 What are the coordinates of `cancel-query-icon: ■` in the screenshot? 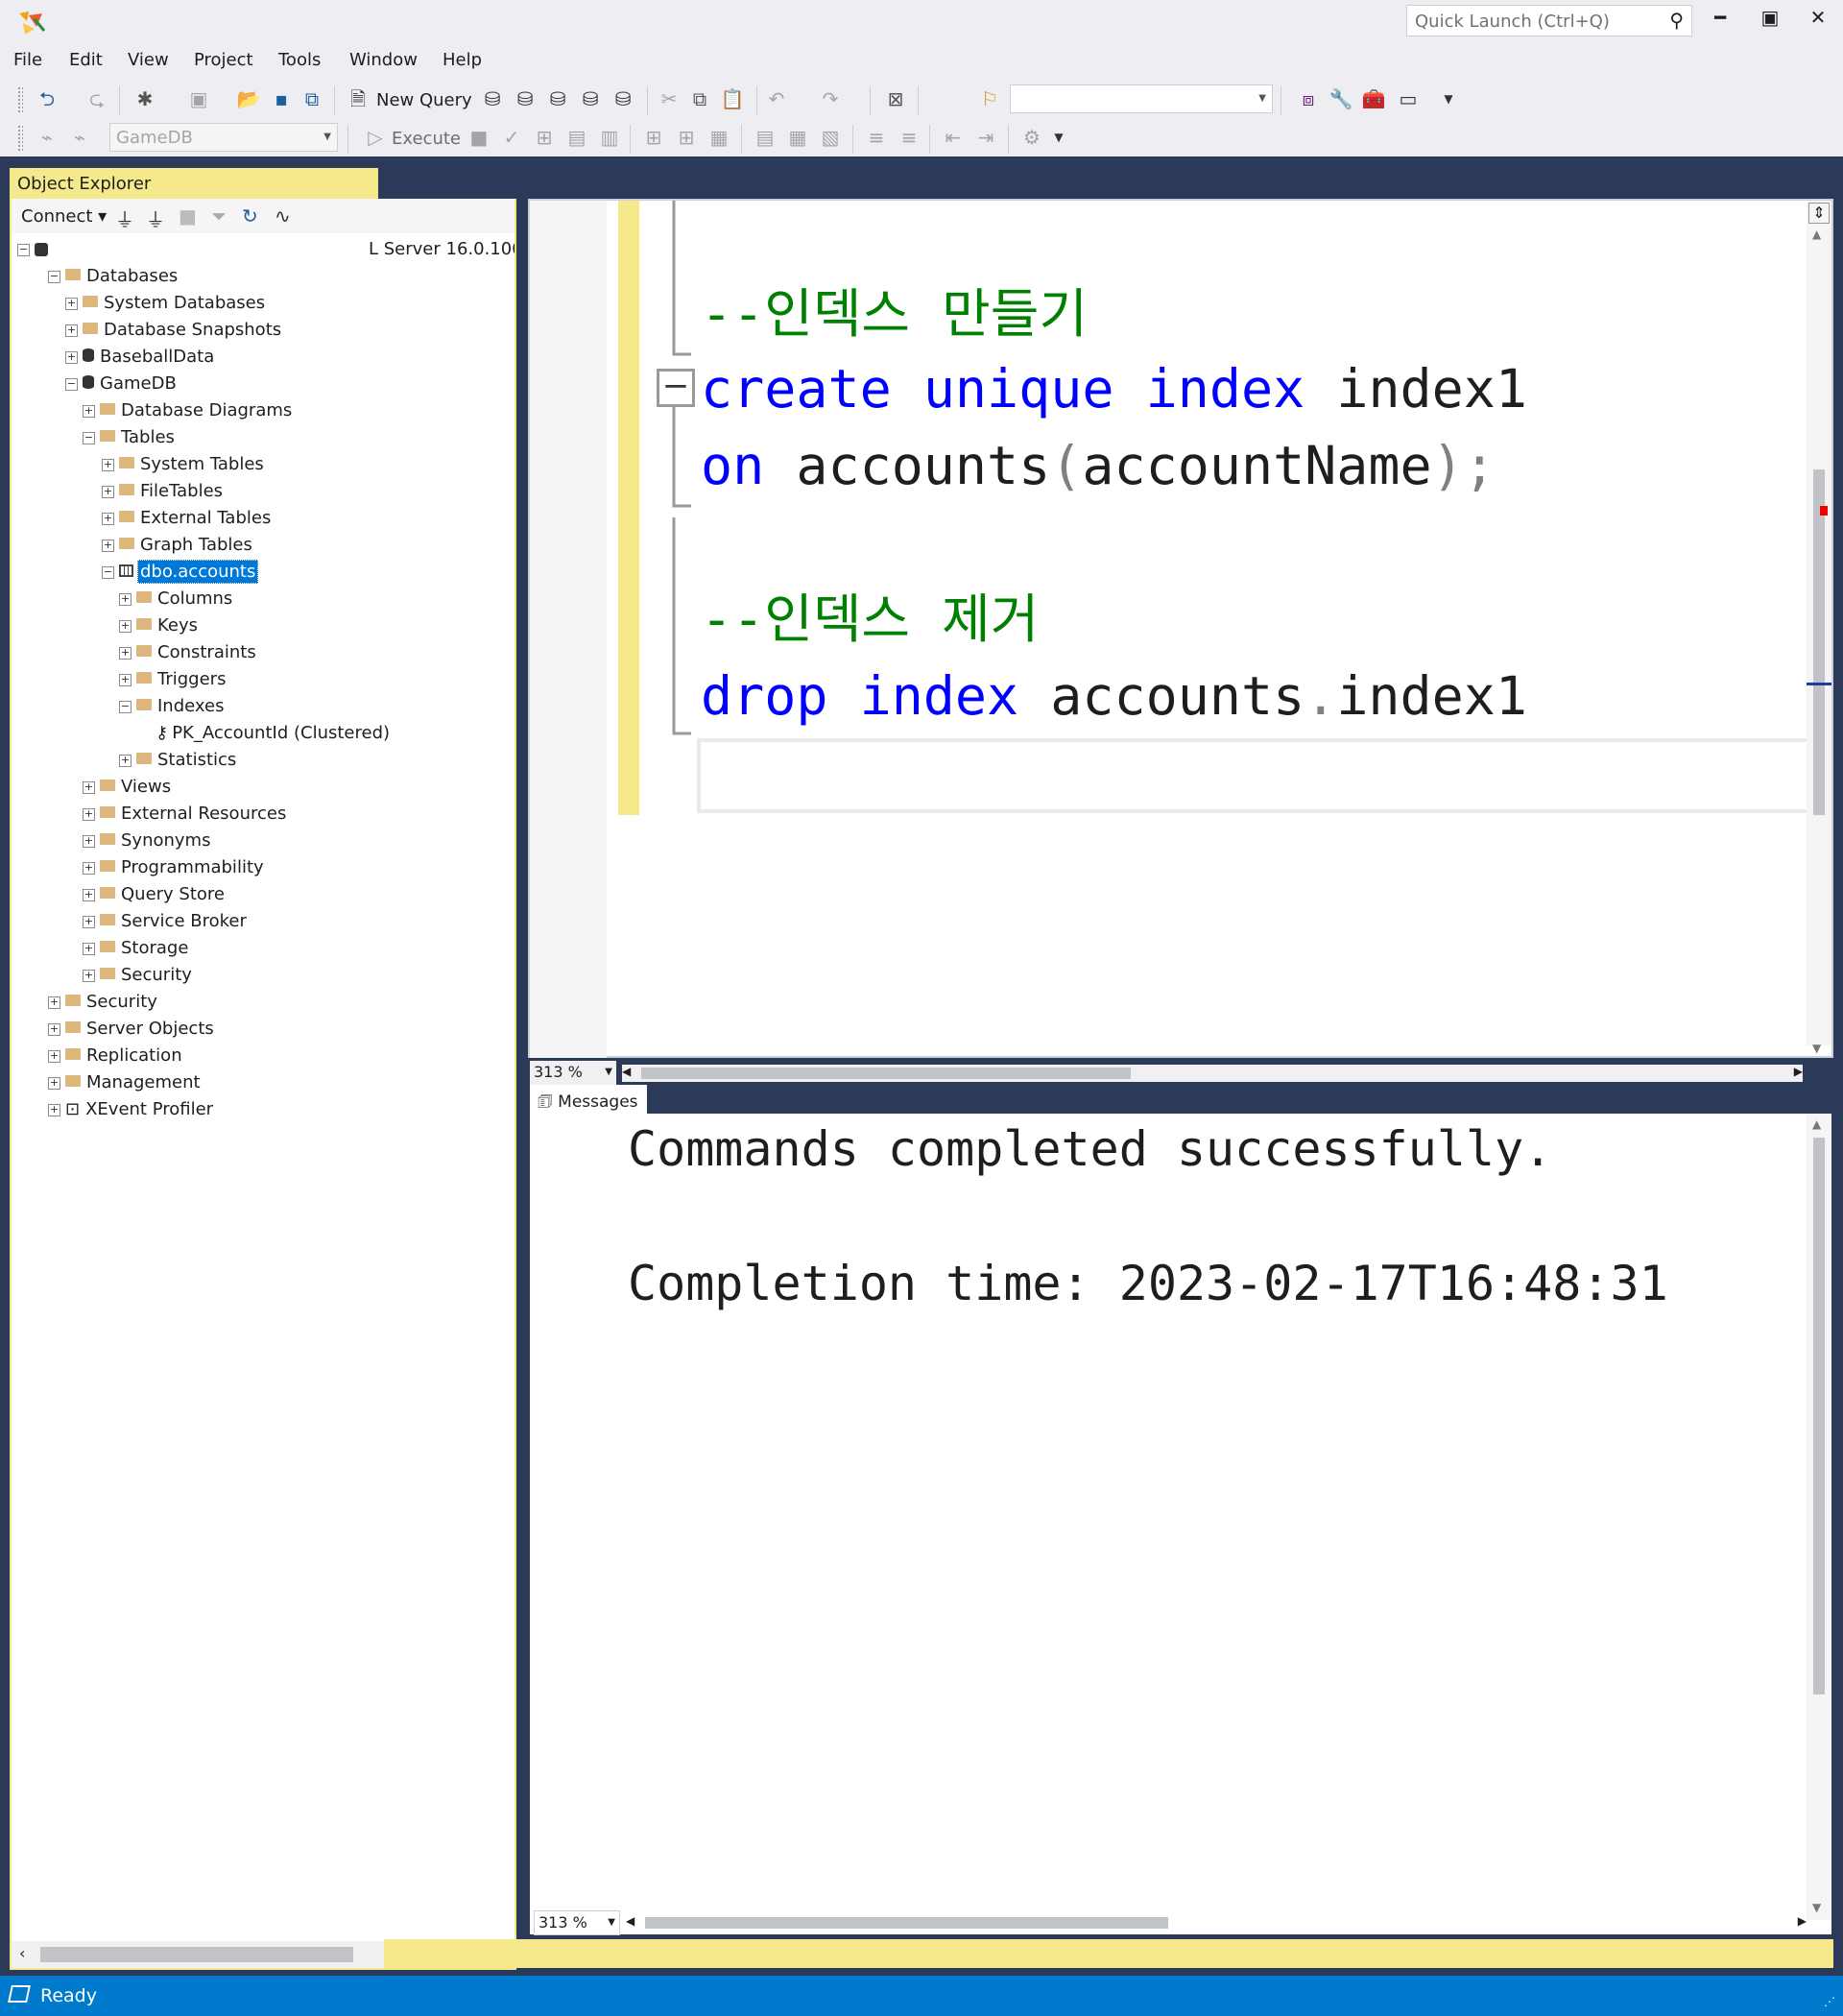 It's located at (479, 137).